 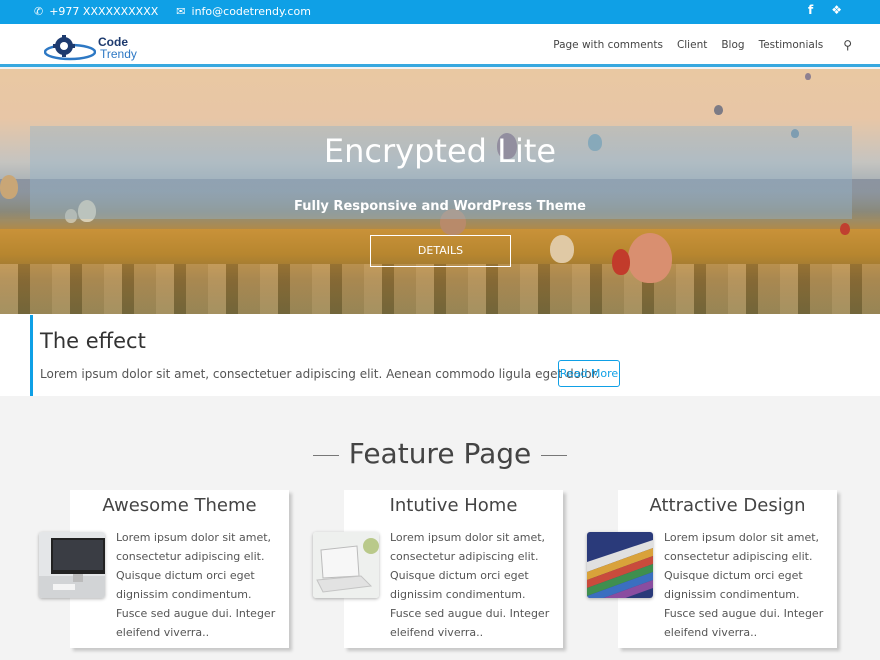 I want to click on logo-gear-icon, so click(x=70, y=48).